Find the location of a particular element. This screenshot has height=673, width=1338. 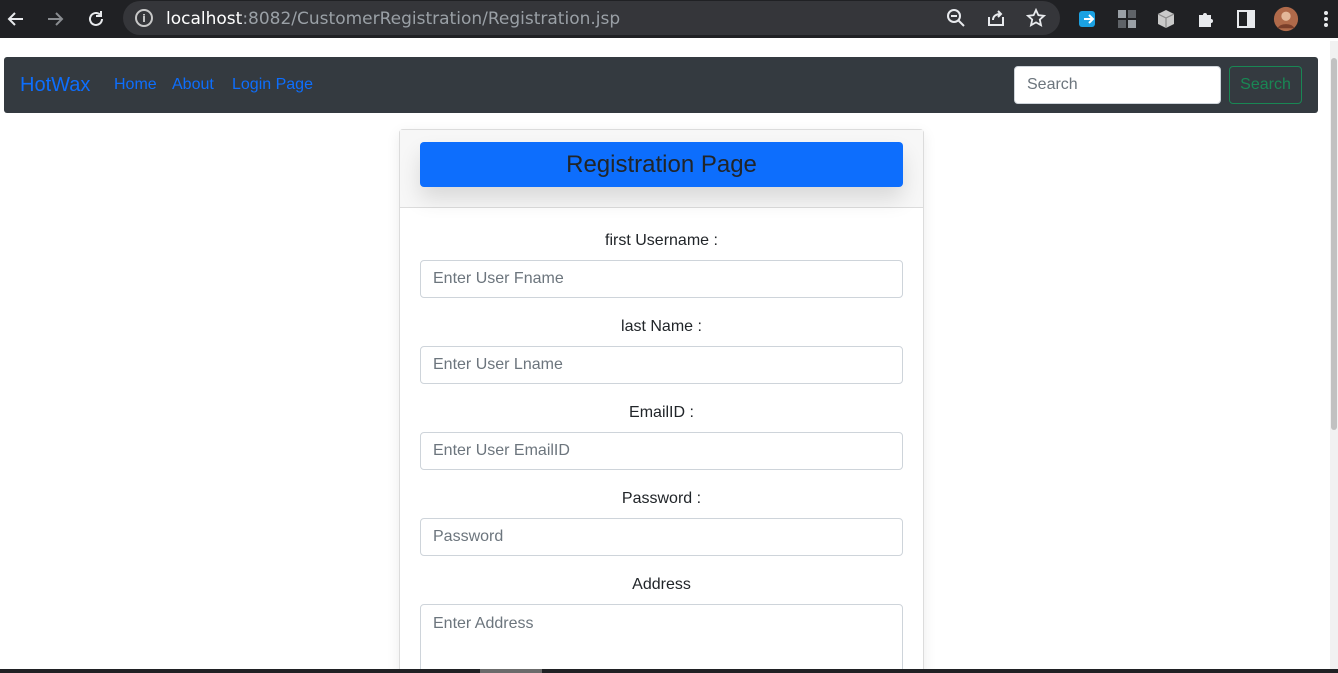

bookmark-star-icon is located at coordinates (1036, 18).